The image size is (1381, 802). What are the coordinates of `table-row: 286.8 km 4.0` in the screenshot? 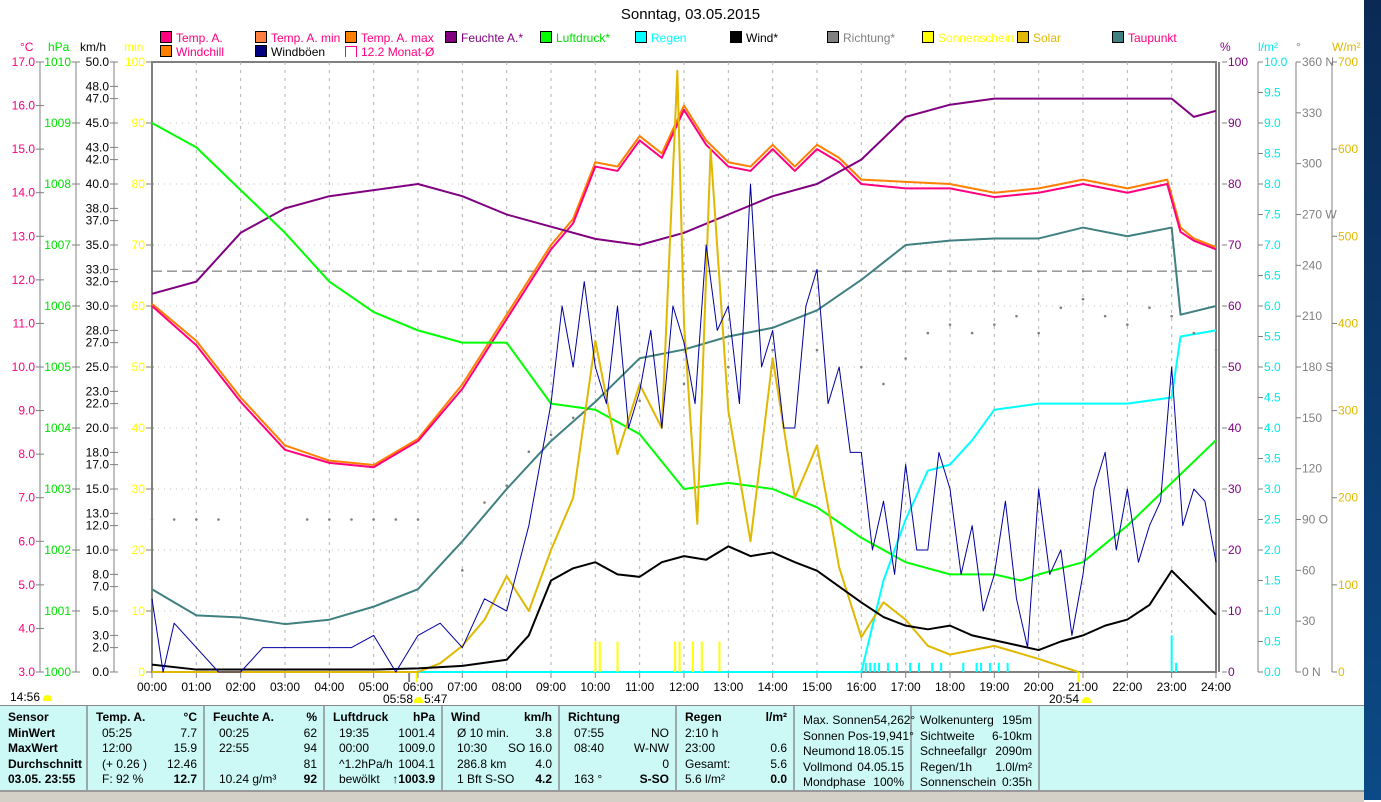 It's located at (501, 765).